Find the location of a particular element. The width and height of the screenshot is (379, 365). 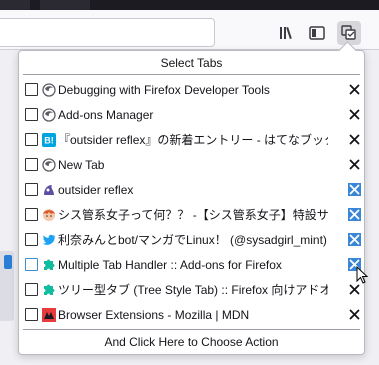

tab-list-item: シス管系女子って何？？ -【シス管系女子】特設サイト is located at coordinates (191, 214).